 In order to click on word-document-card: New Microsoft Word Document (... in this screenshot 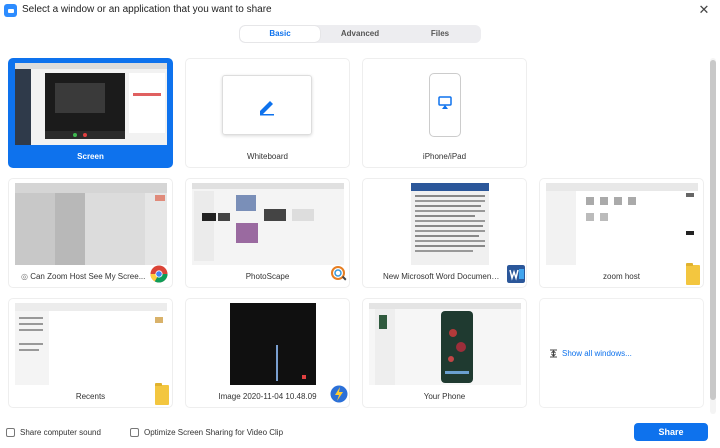, I will do `click(444, 233)`.